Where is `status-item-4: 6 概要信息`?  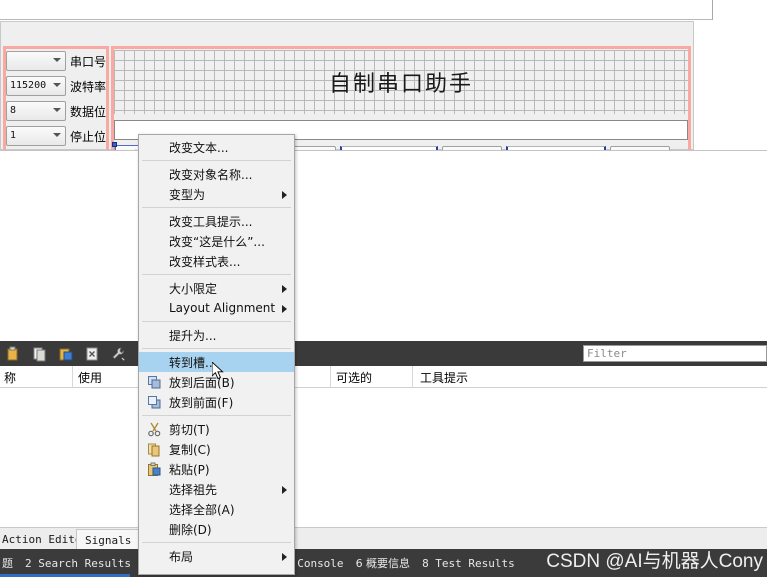
status-item-4: 6 概要信息 is located at coordinates (383, 563).